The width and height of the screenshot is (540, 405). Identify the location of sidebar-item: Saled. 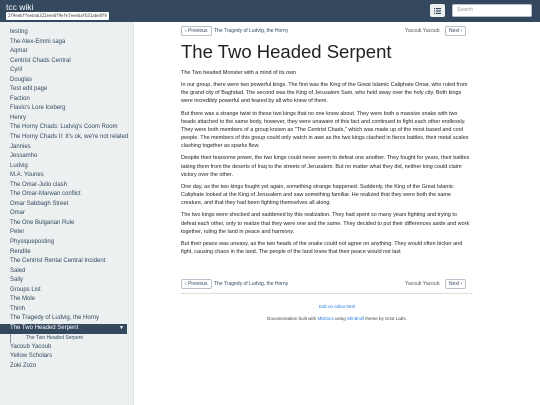
(66, 272).